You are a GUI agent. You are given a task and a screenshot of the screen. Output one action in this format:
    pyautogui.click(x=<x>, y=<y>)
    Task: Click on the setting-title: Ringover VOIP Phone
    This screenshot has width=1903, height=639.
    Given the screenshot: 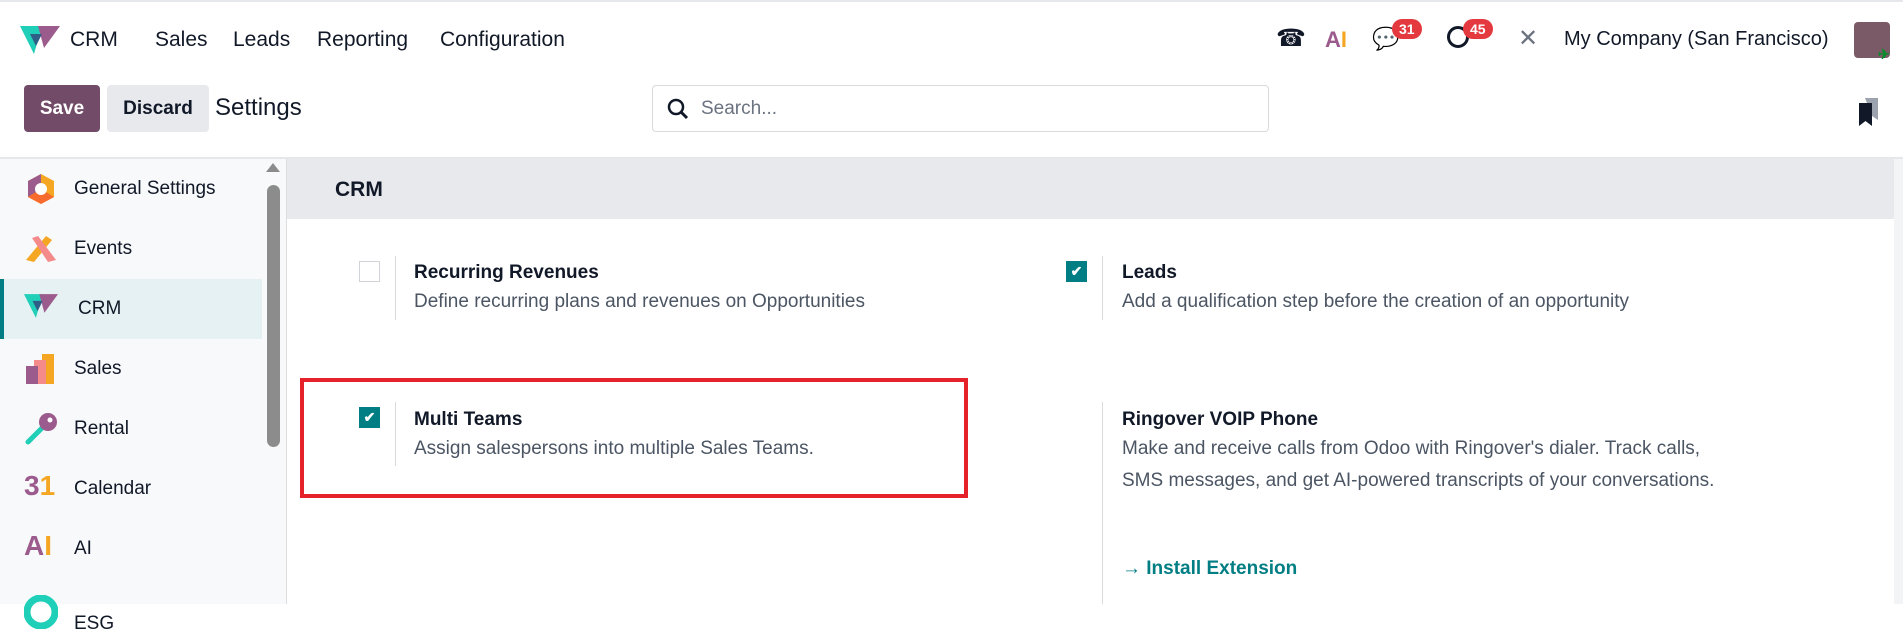 What is the action you would take?
    pyautogui.click(x=1220, y=419)
    